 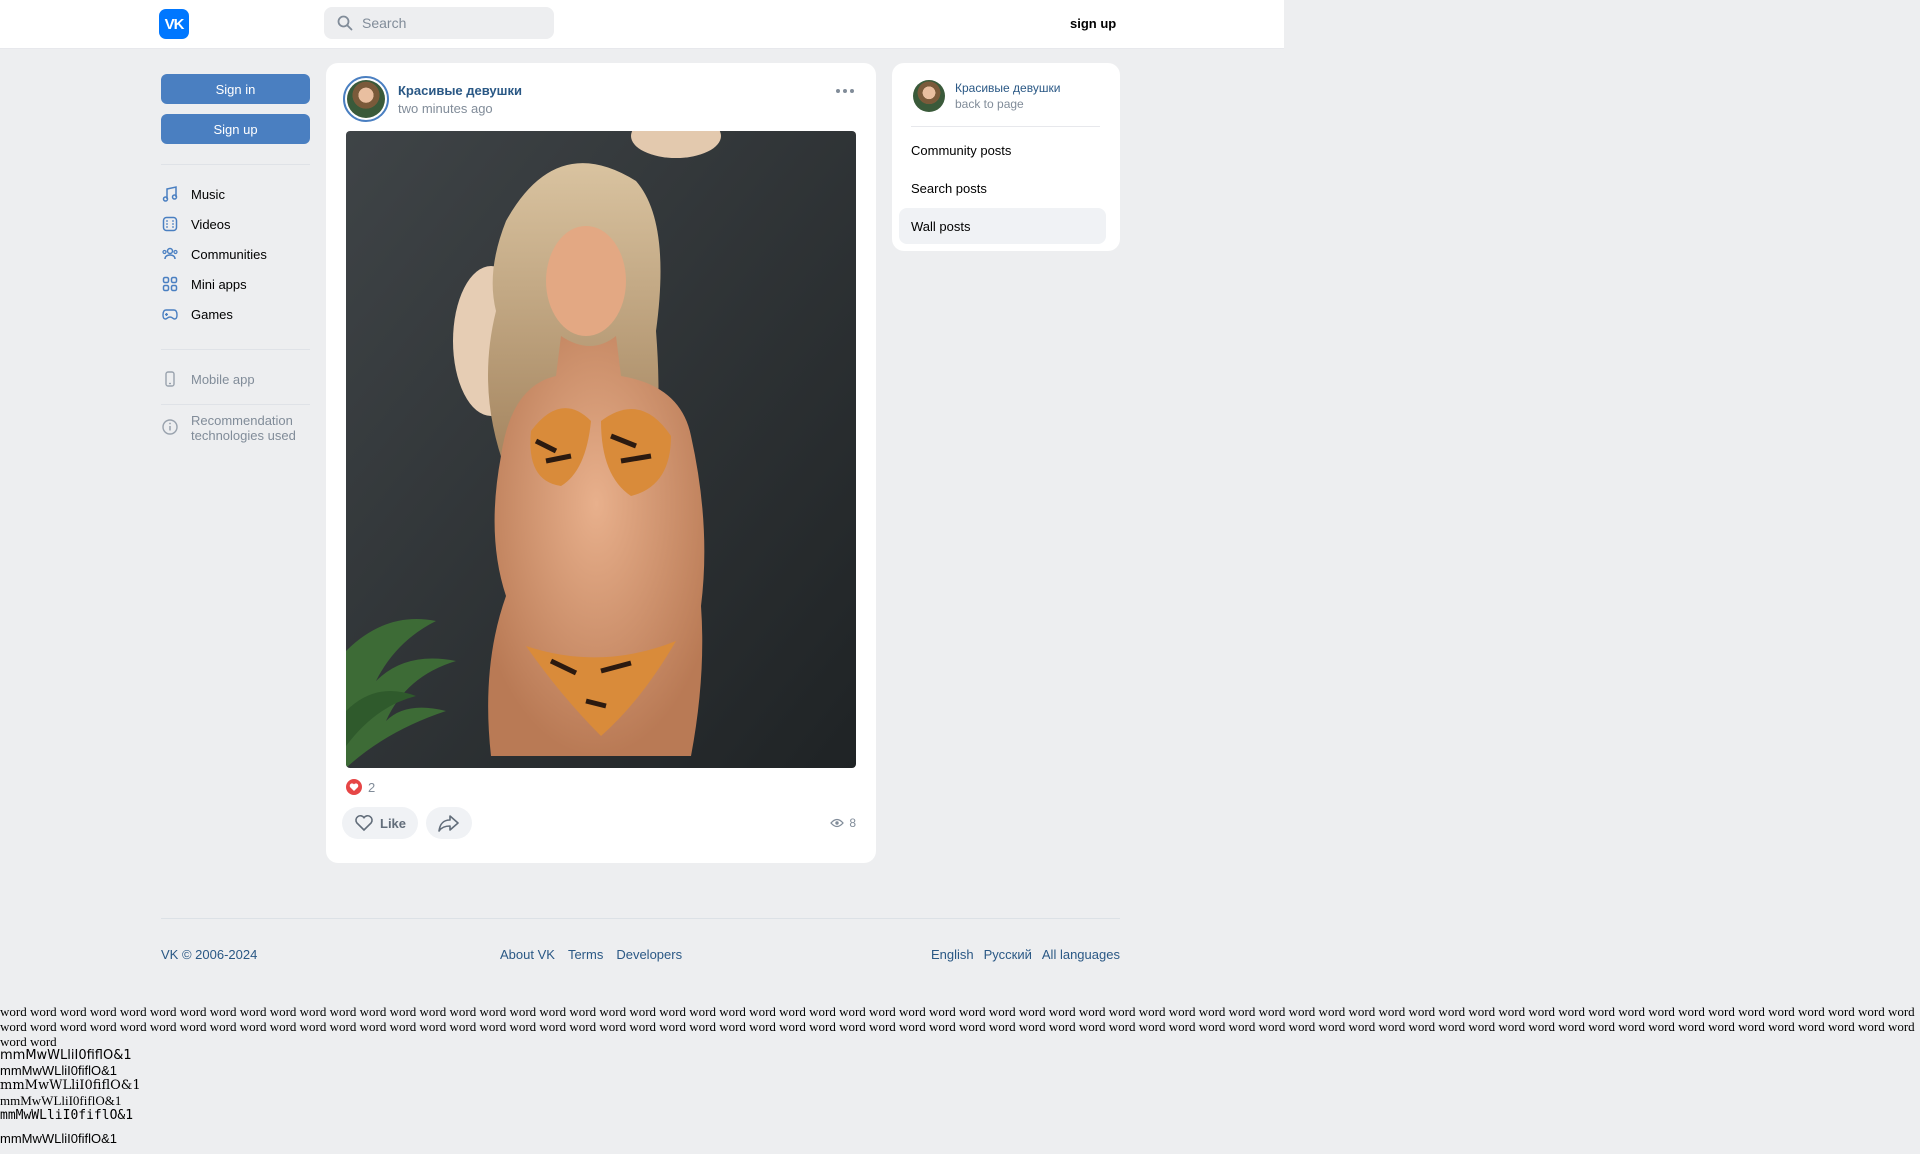 I want to click on sidebar-item-label: Mobile app, so click(x=223, y=379).